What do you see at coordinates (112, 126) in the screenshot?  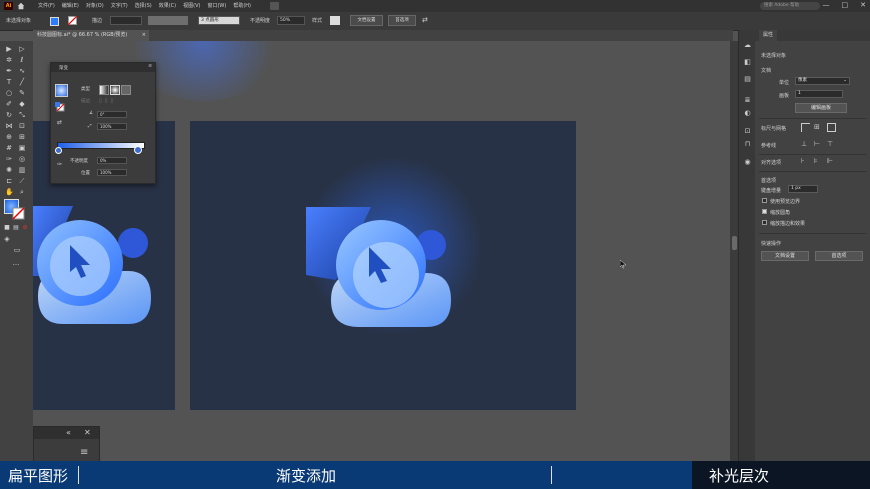 I see `gradient-ratio-input: 100%` at bounding box center [112, 126].